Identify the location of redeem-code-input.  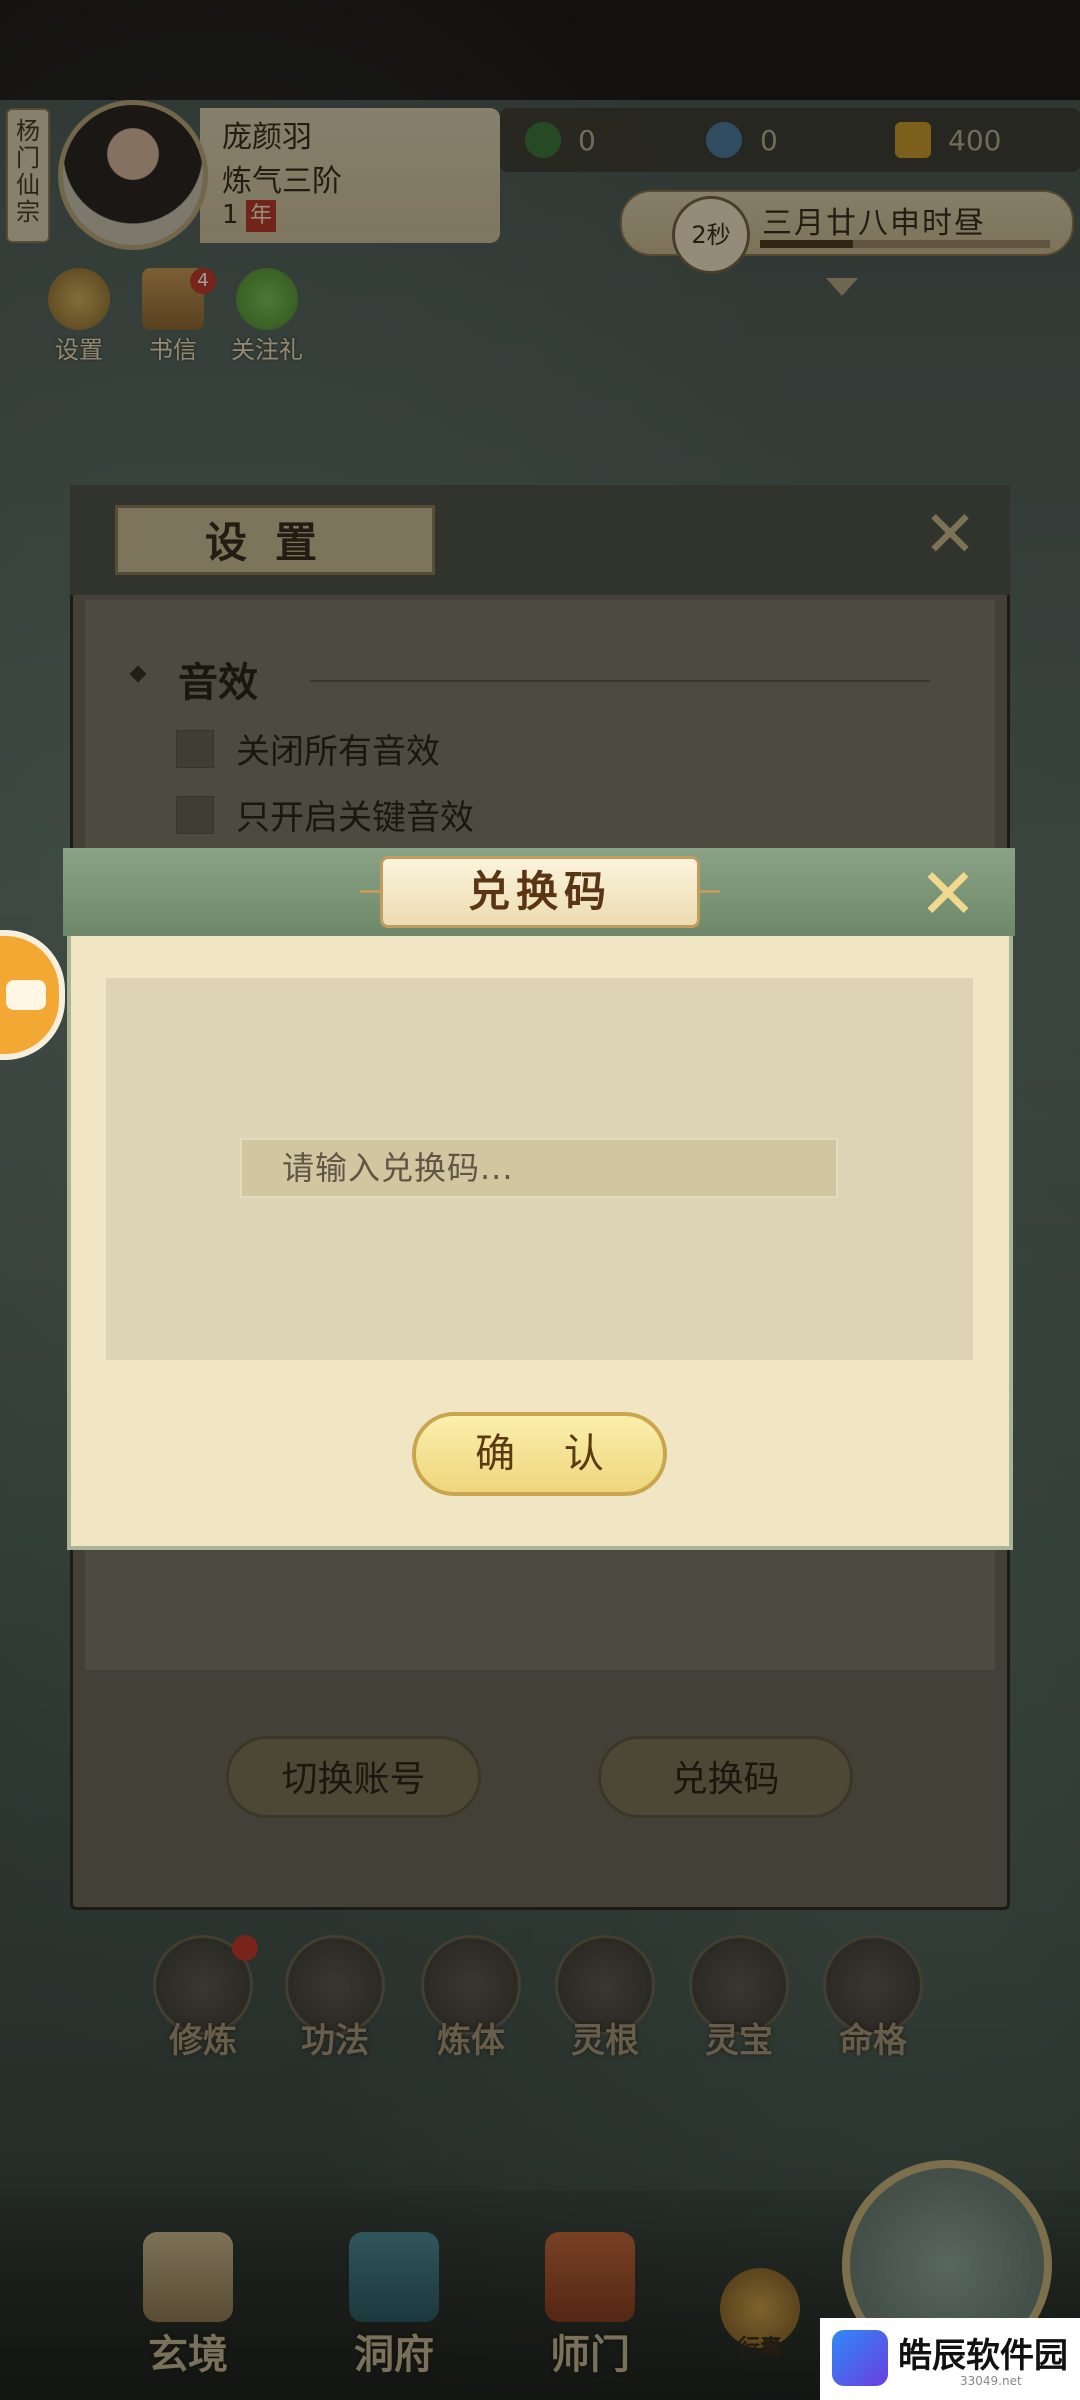
(539, 1168).